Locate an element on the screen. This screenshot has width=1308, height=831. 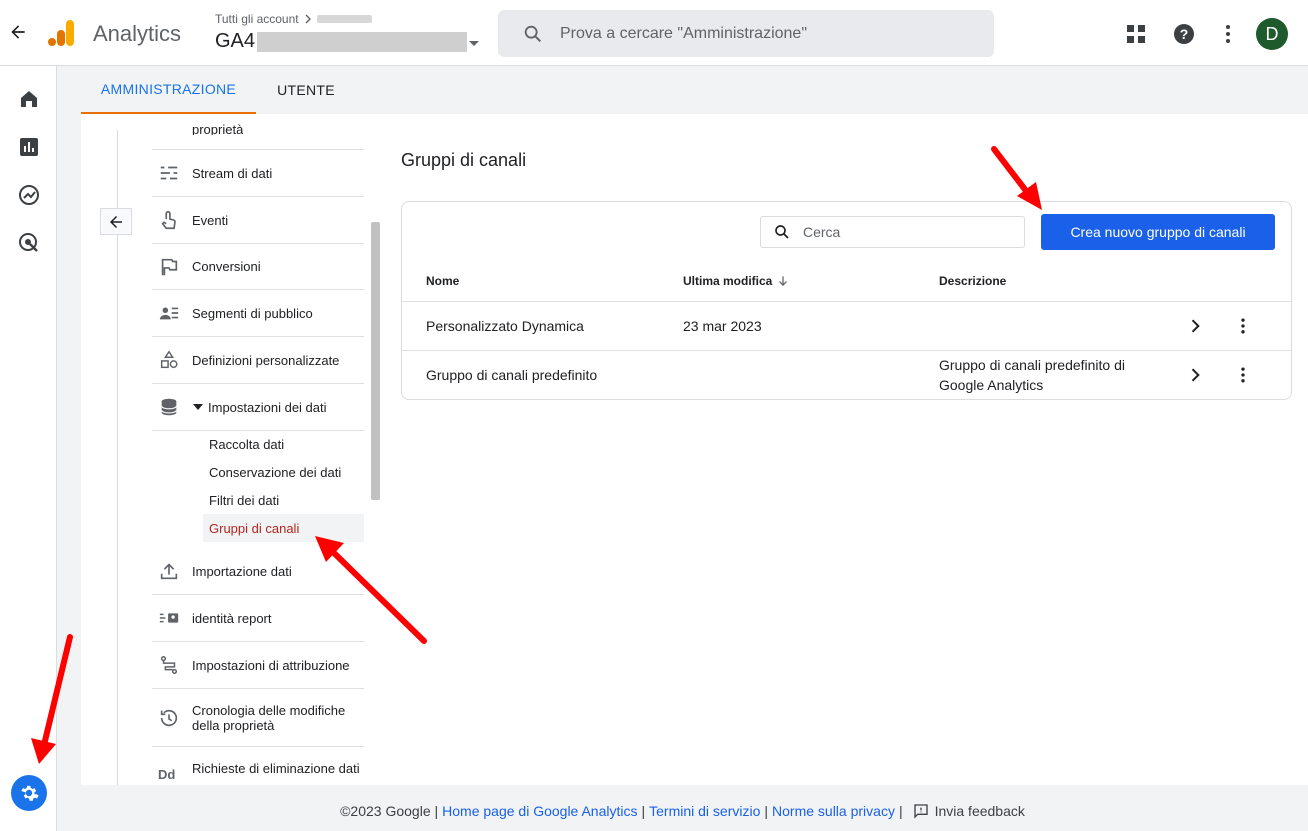
row-name: Personalizzato Dynamica is located at coordinates (505, 326).